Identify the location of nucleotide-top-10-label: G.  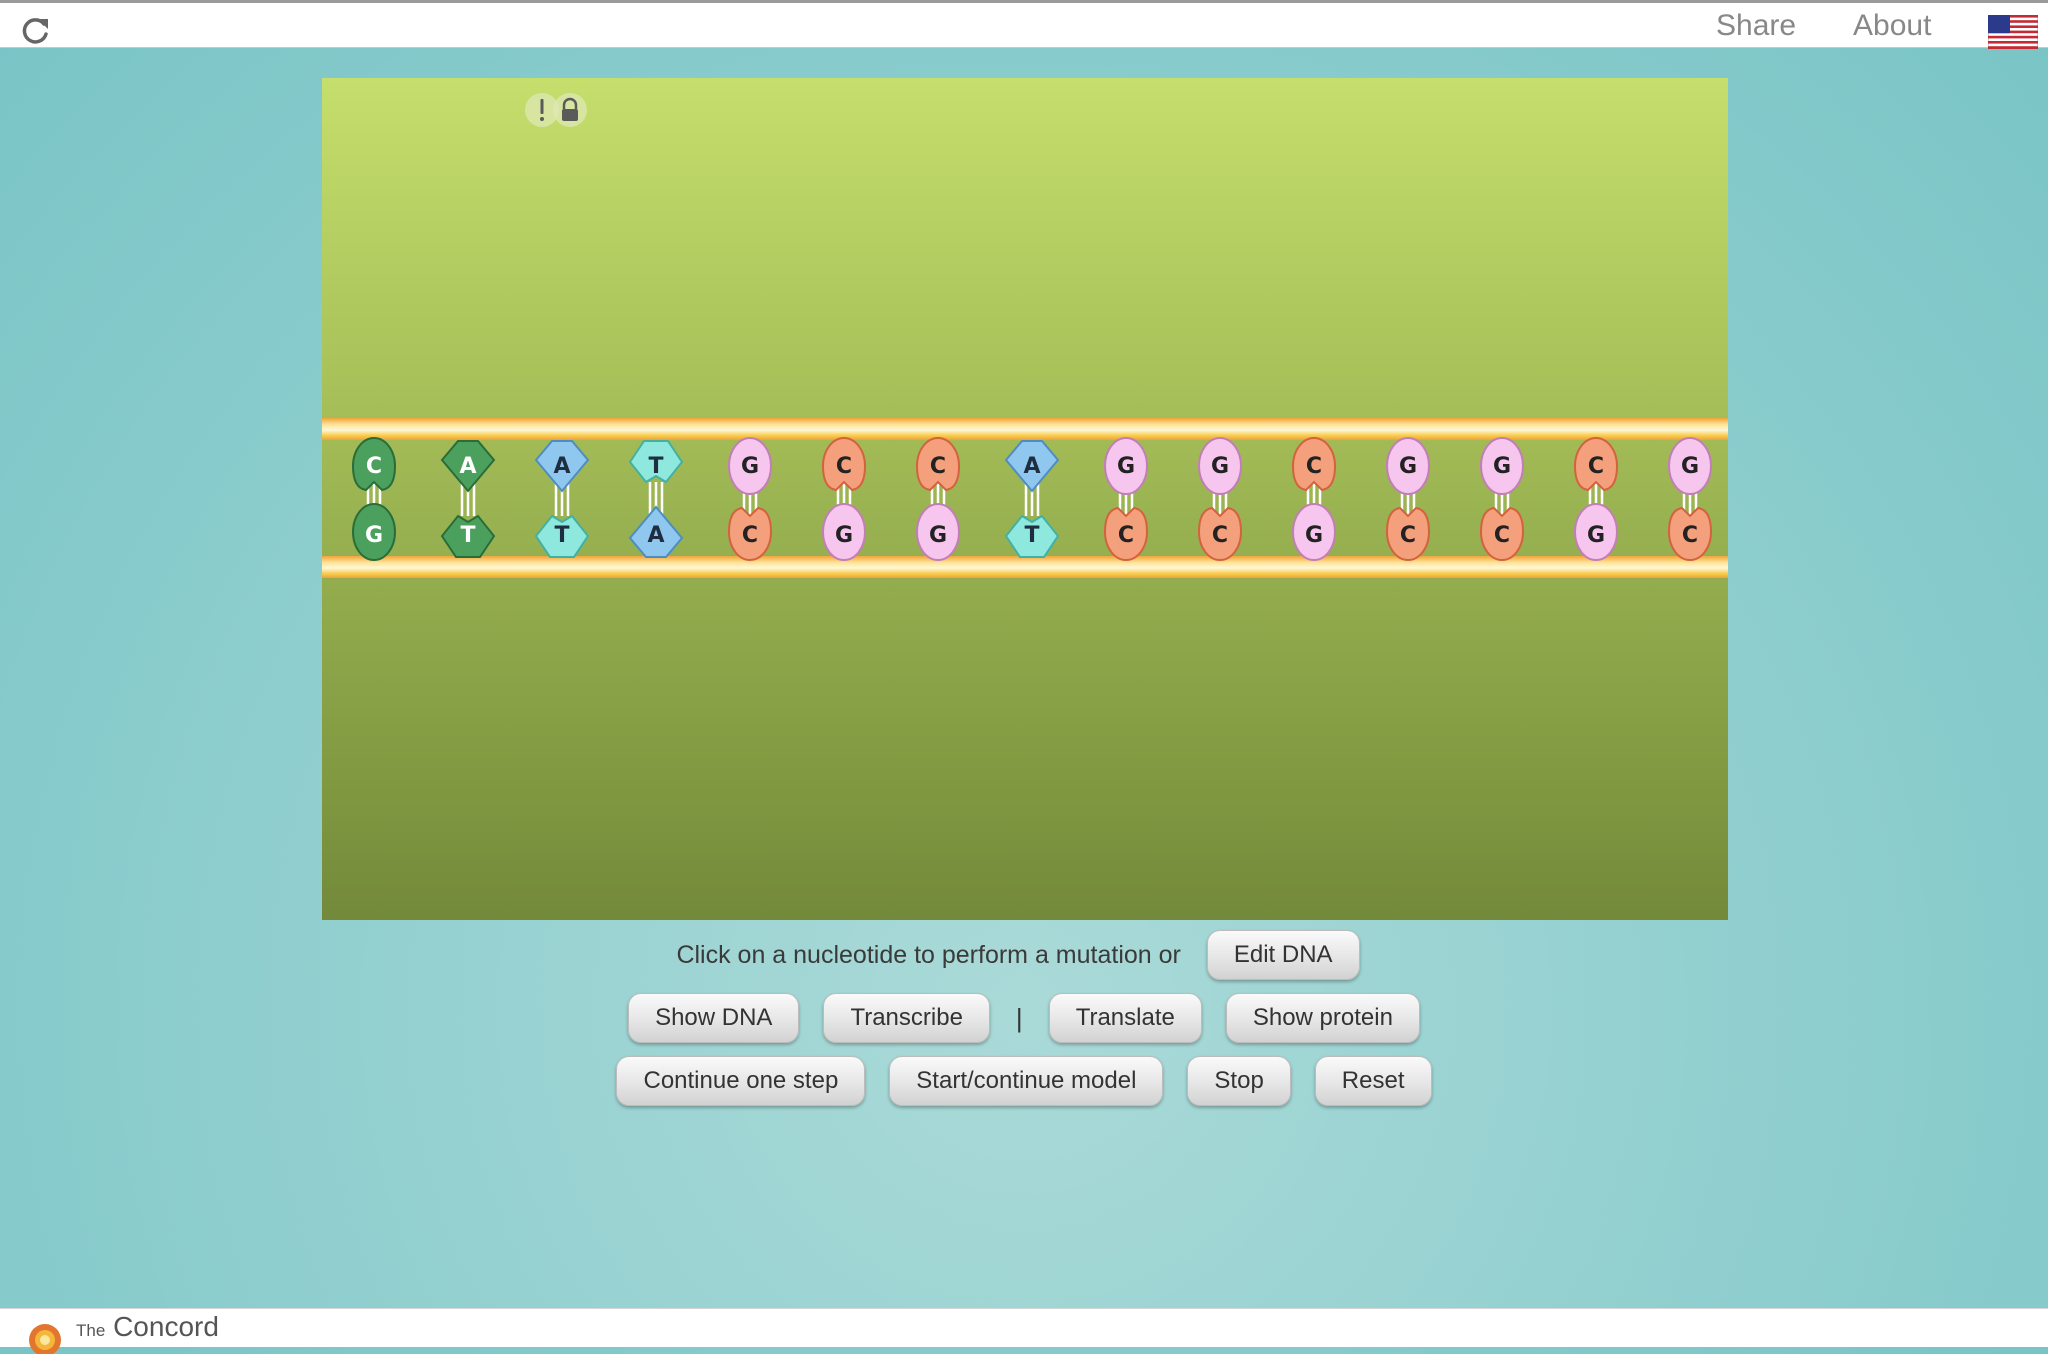
(1220, 466).